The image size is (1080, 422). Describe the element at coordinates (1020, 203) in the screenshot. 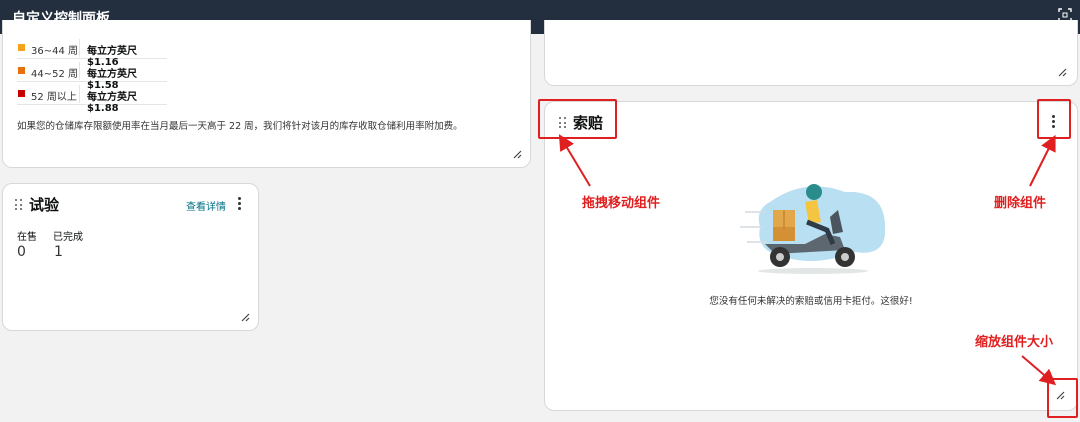

I see `annotation-delete-text: 删除组件` at that location.